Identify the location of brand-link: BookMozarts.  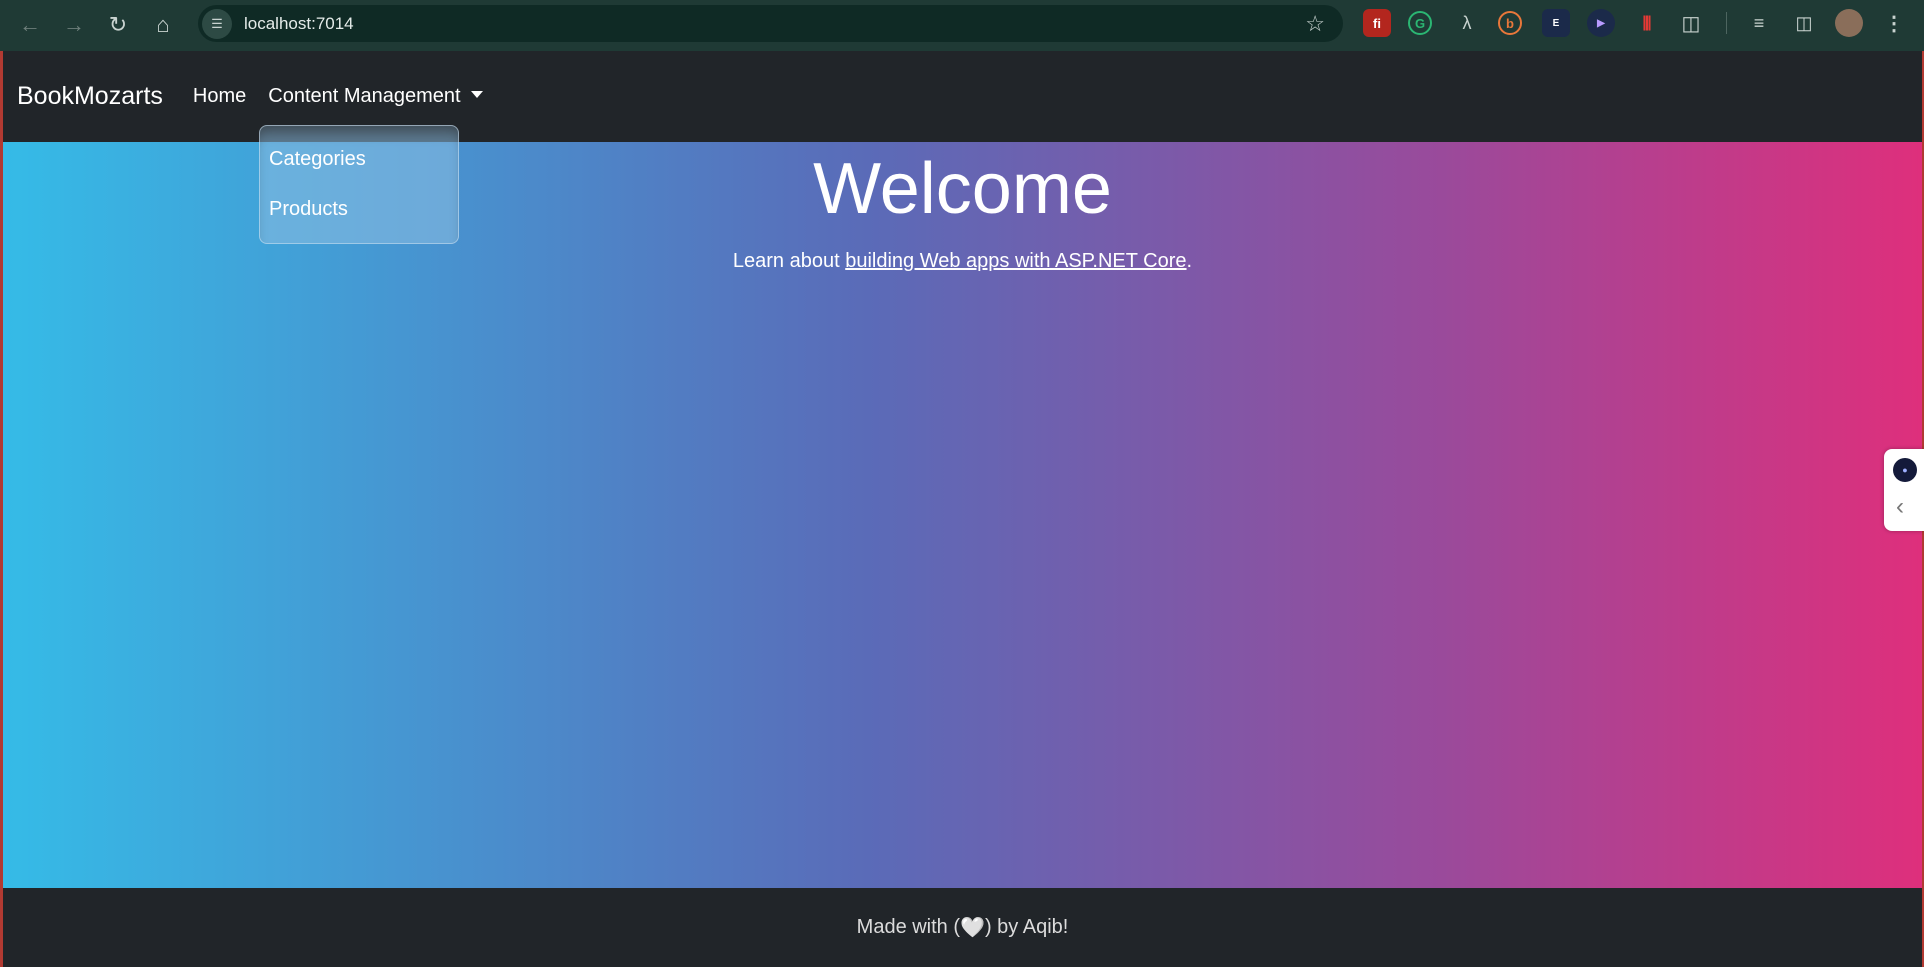
(90, 96).